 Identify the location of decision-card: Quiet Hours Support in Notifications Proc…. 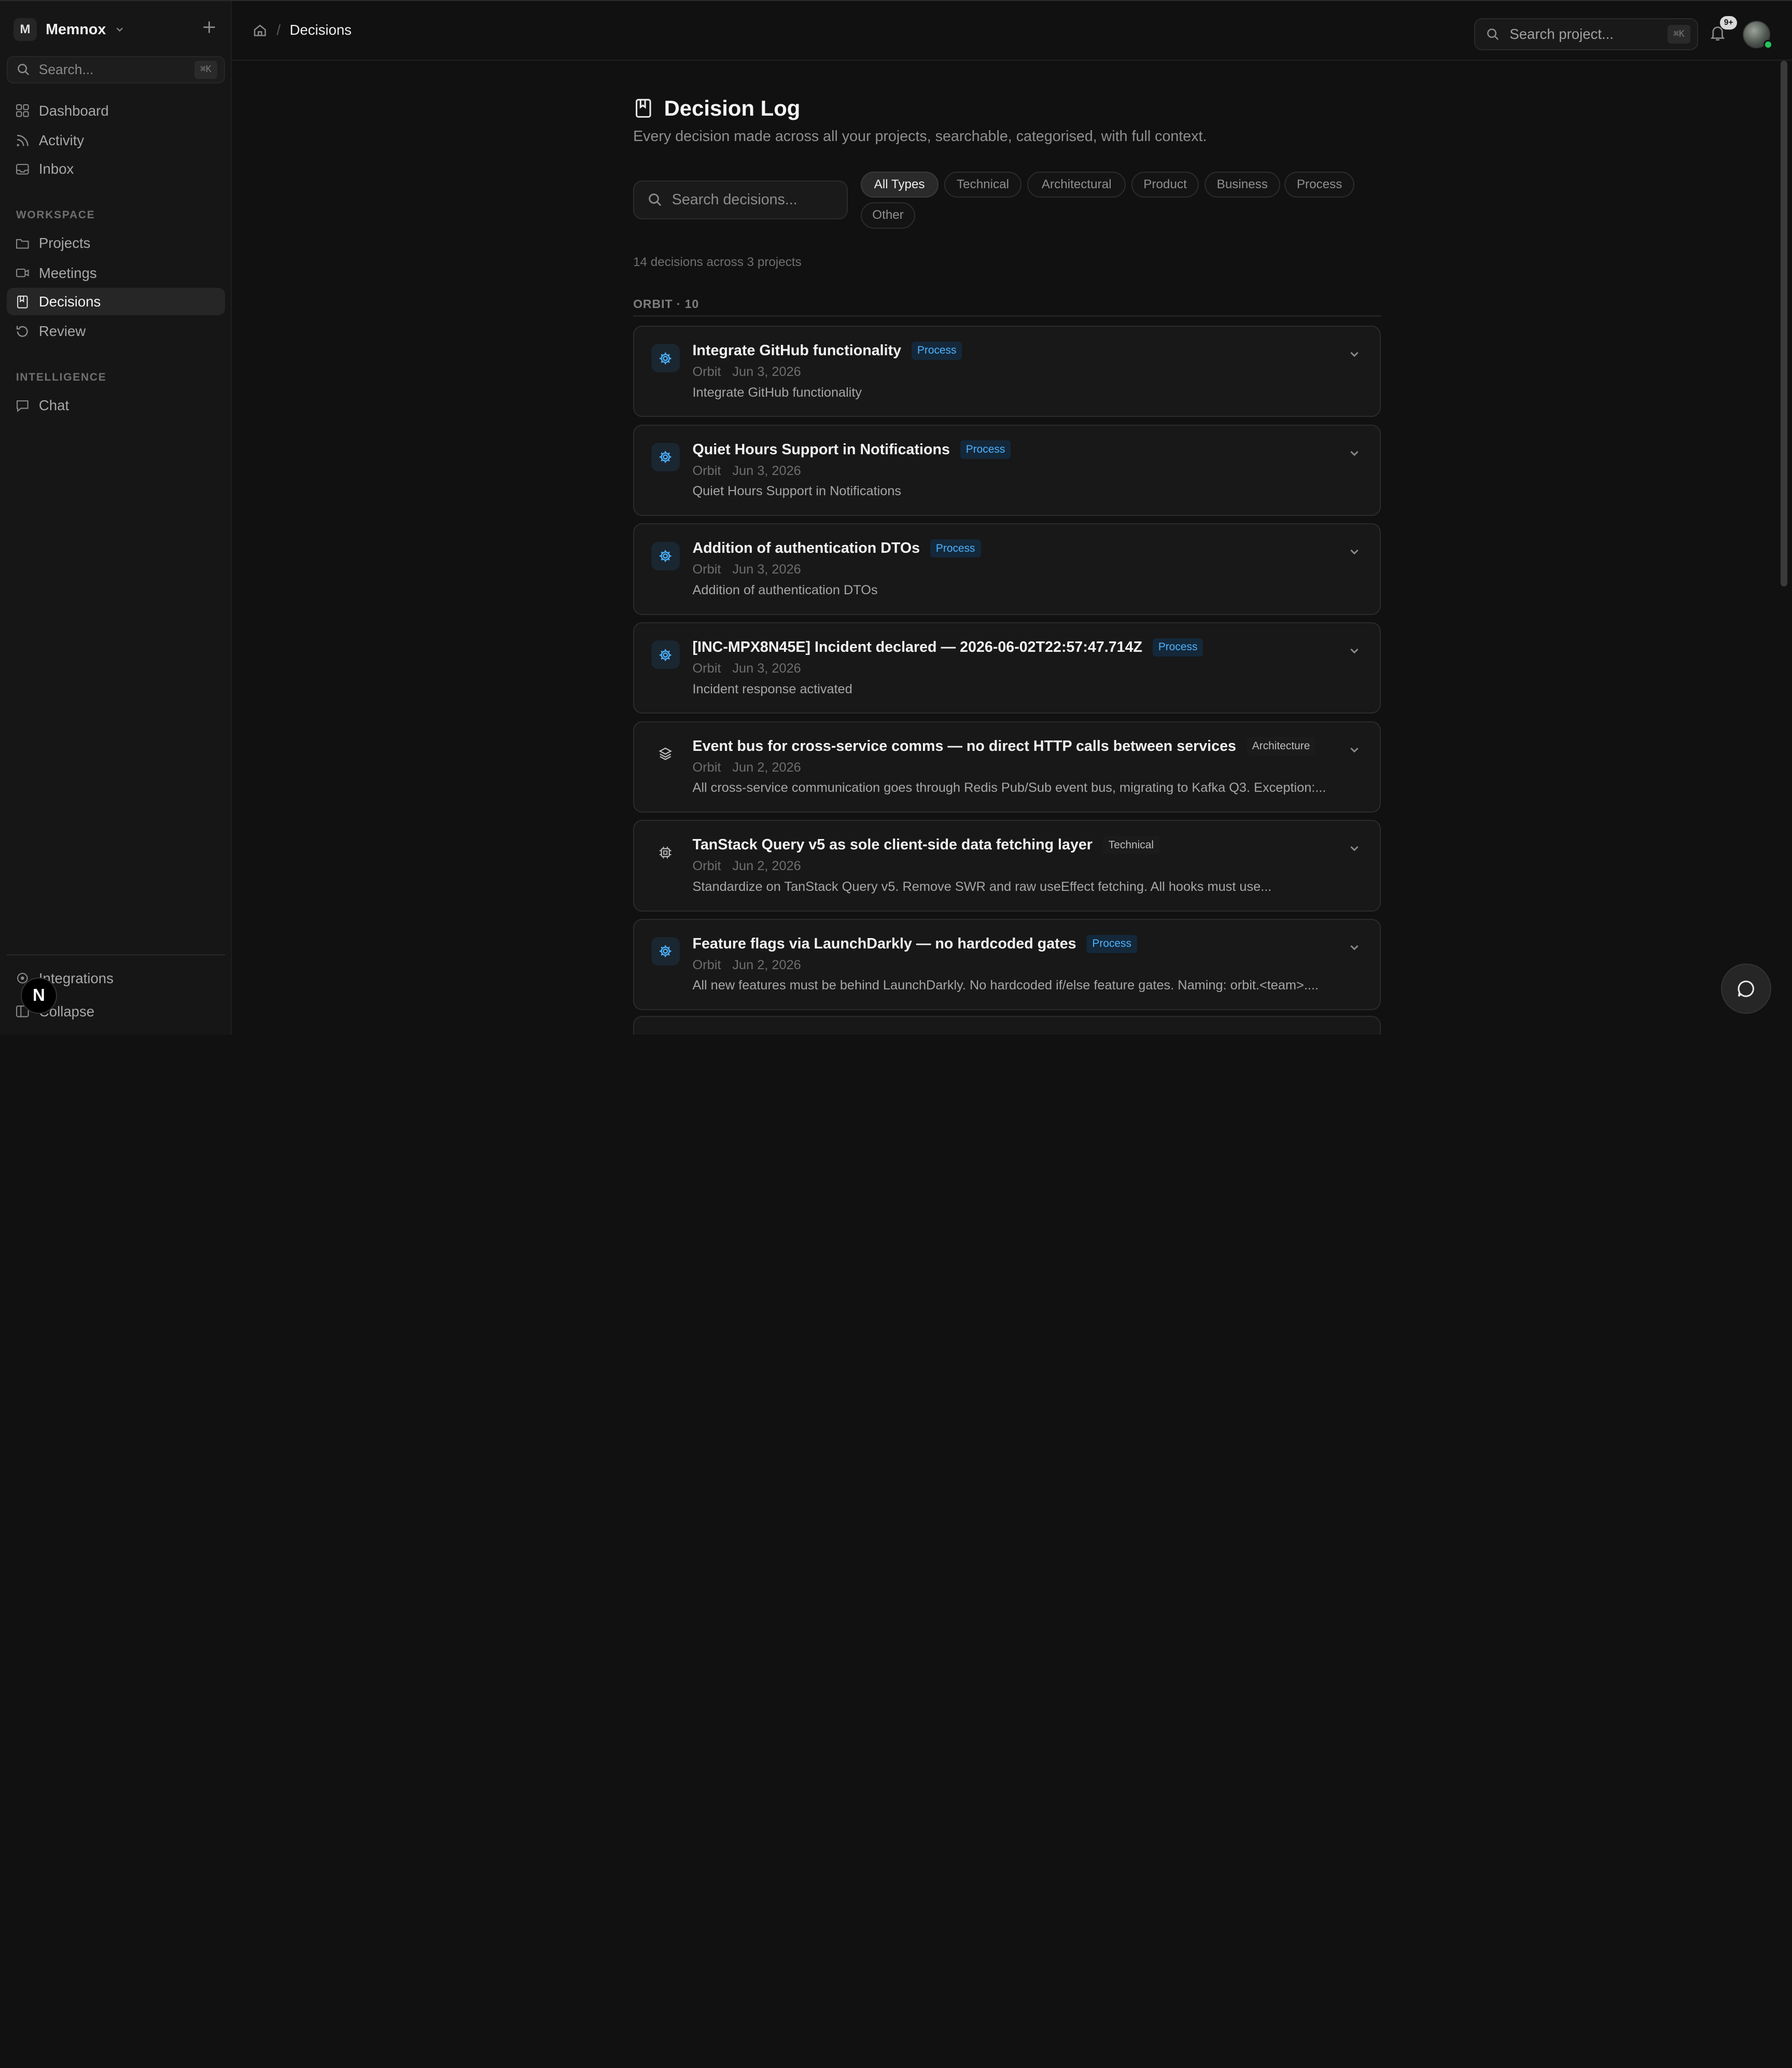
(1007, 470).